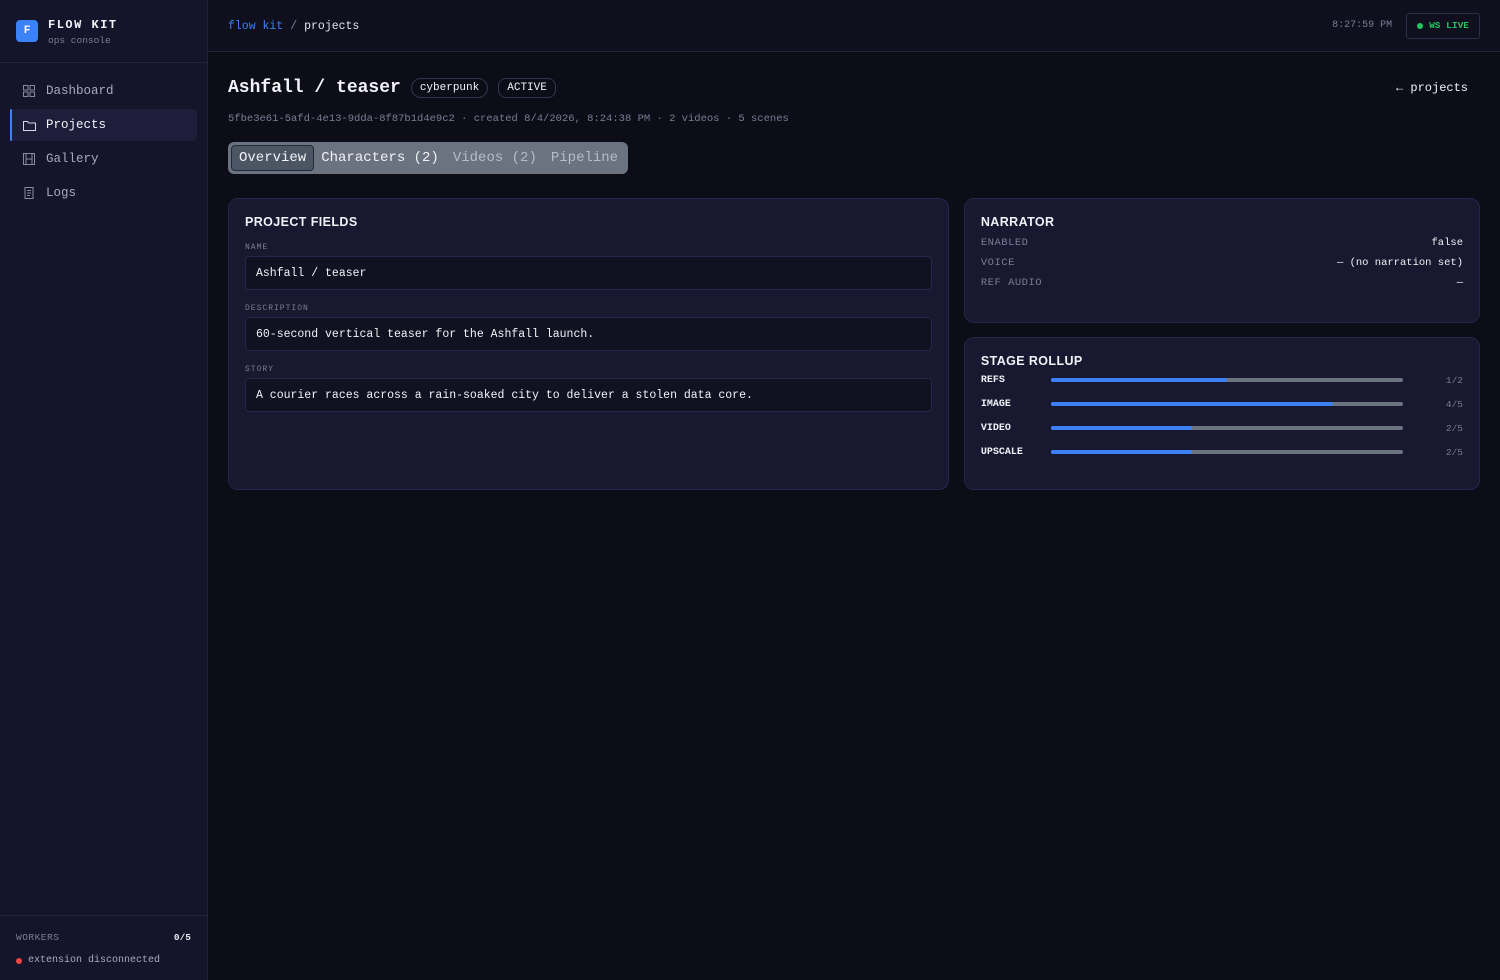  What do you see at coordinates (1004, 243) in the screenshot?
I see `narrator-key: ENABLED` at bounding box center [1004, 243].